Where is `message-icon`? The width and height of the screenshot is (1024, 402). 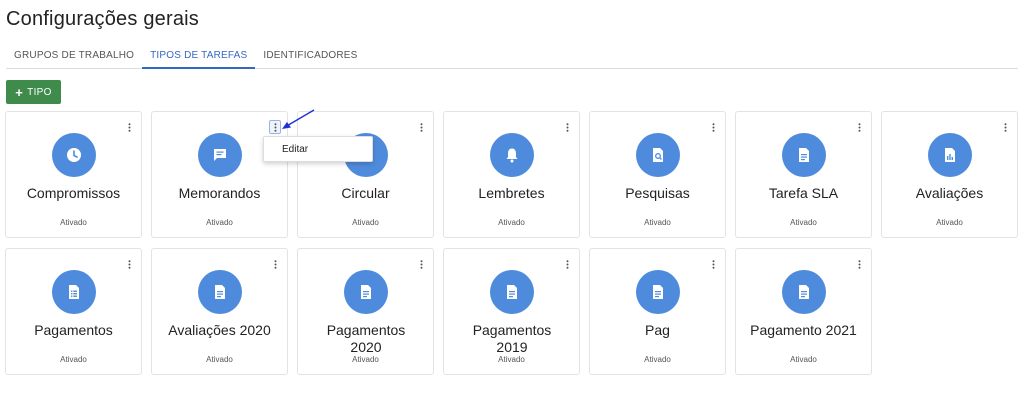
message-icon is located at coordinates (220, 155).